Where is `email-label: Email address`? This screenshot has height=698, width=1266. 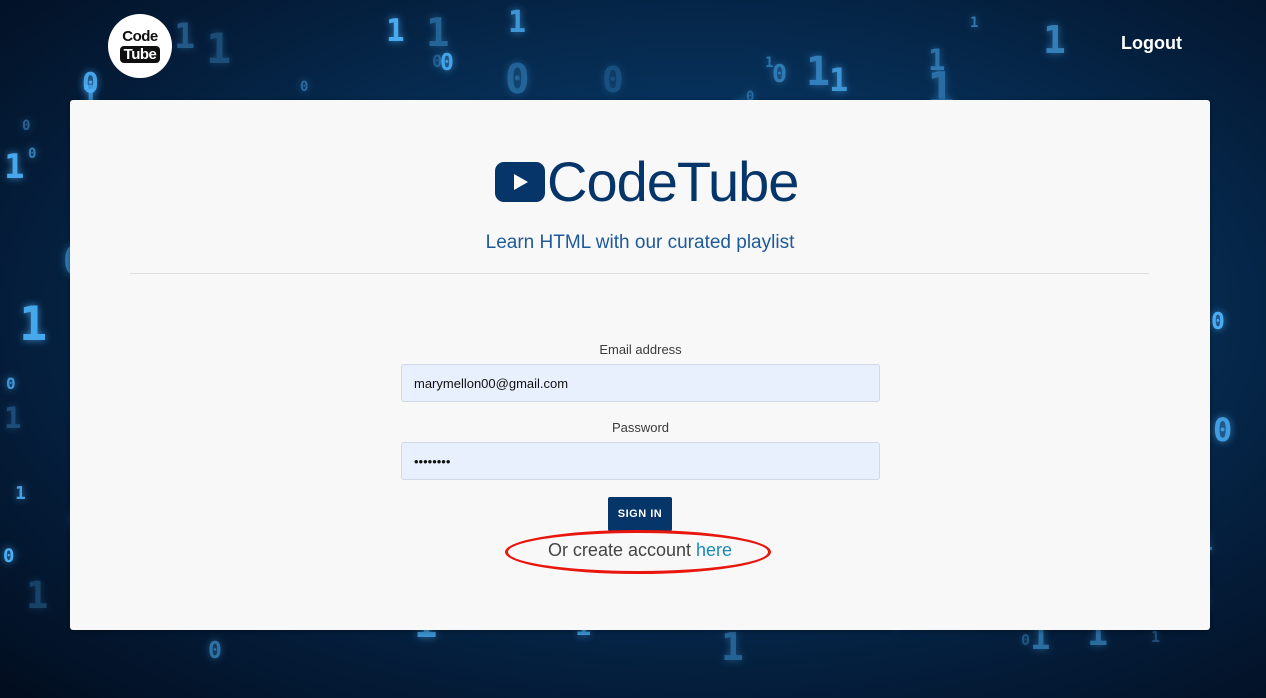 email-label: Email address is located at coordinates (640, 349).